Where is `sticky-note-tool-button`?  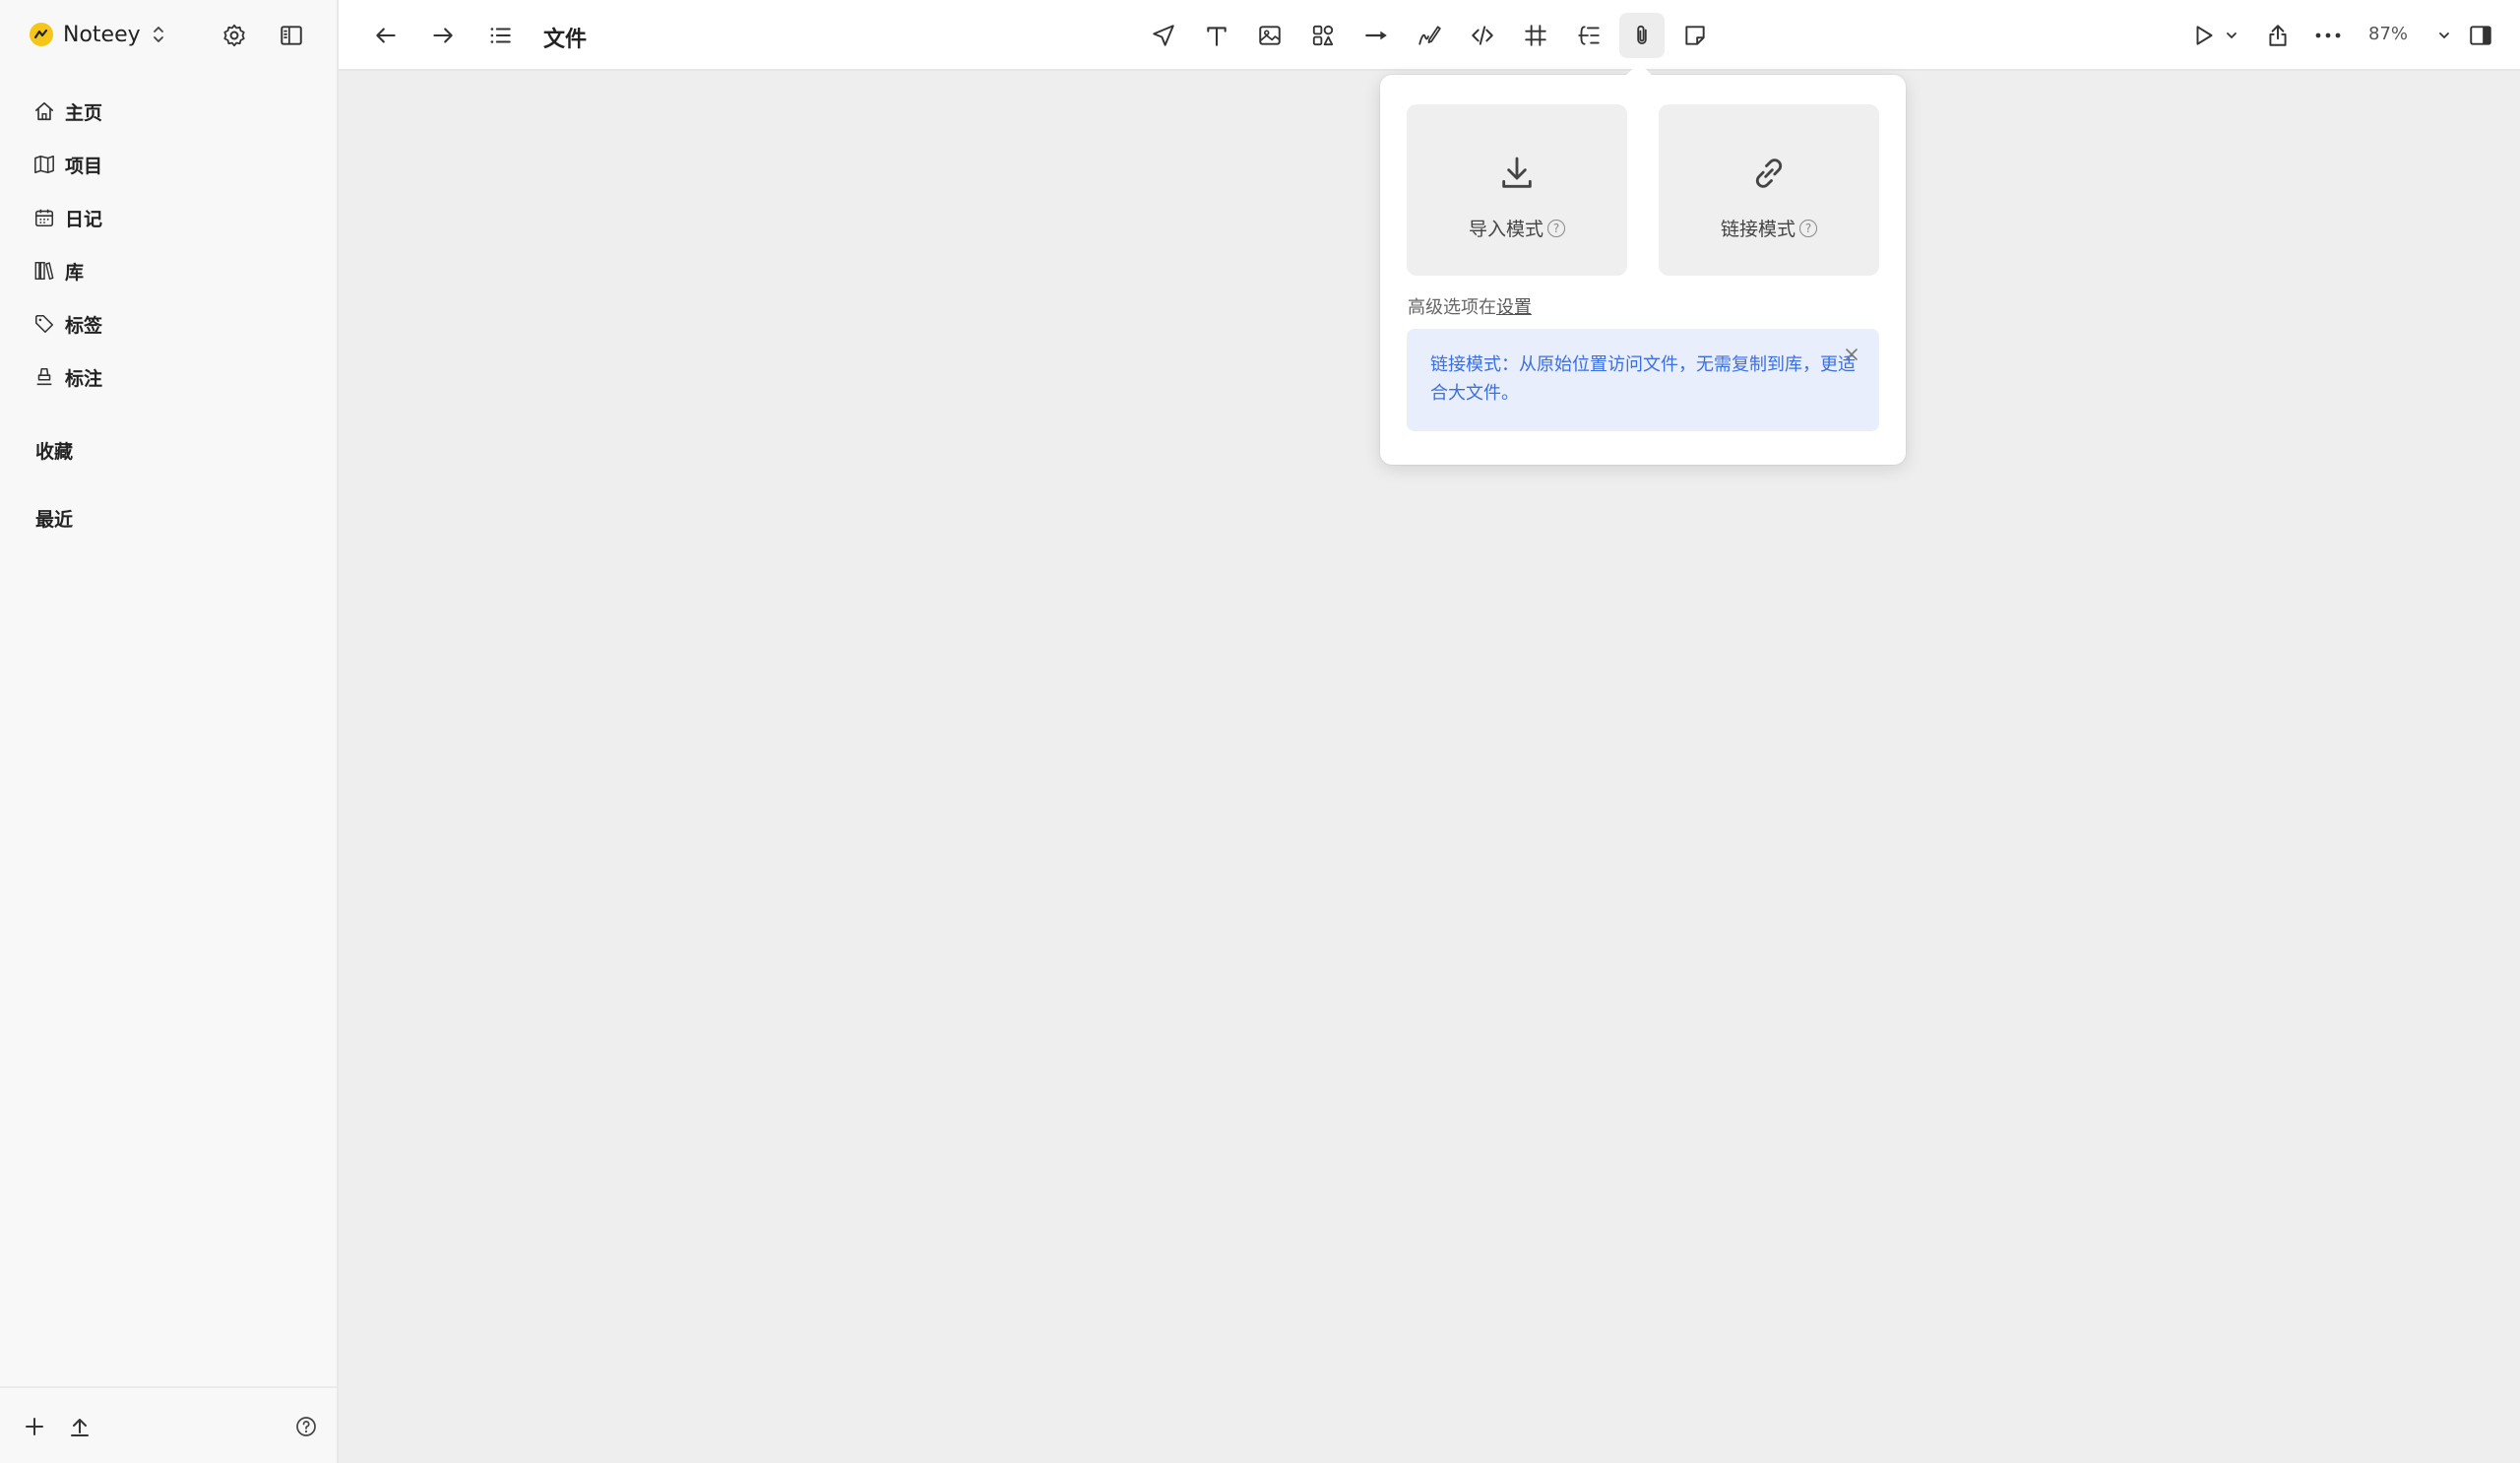
sticky-note-tool-button is located at coordinates (1695, 35).